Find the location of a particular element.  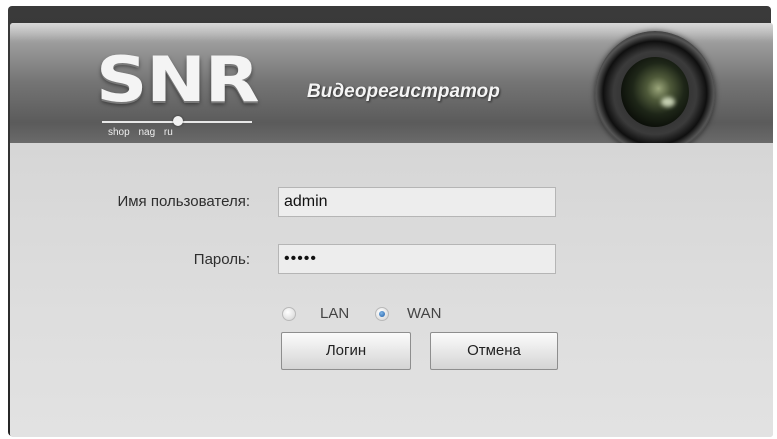

wan-radio is located at coordinates (382, 314).